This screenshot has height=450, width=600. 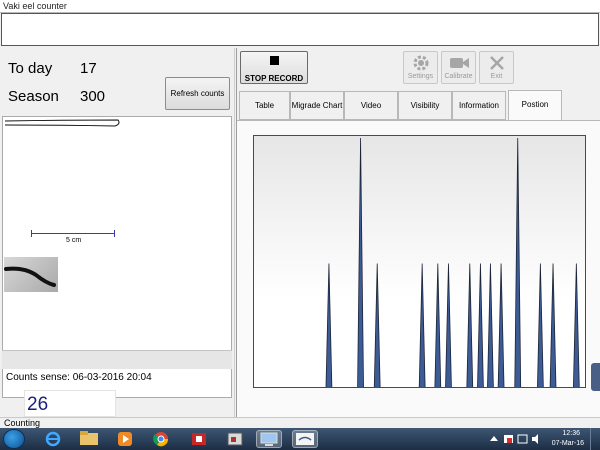 What do you see at coordinates (274, 67) in the screenshot?
I see `stop-record-button: STOP RECORD` at bounding box center [274, 67].